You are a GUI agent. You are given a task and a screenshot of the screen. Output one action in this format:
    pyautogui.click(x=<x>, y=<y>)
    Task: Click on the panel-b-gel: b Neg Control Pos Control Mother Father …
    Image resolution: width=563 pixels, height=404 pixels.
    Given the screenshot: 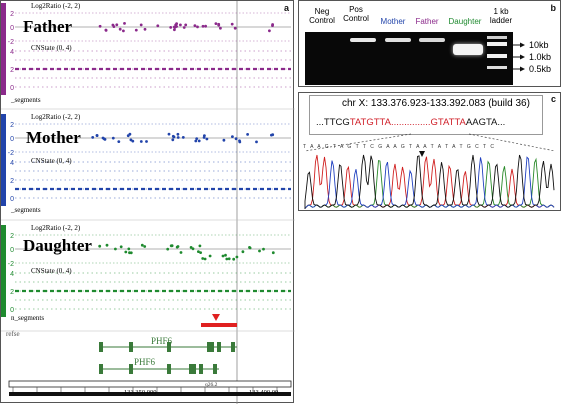 What is the action you would take?
    pyautogui.click(x=429, y=43)
    